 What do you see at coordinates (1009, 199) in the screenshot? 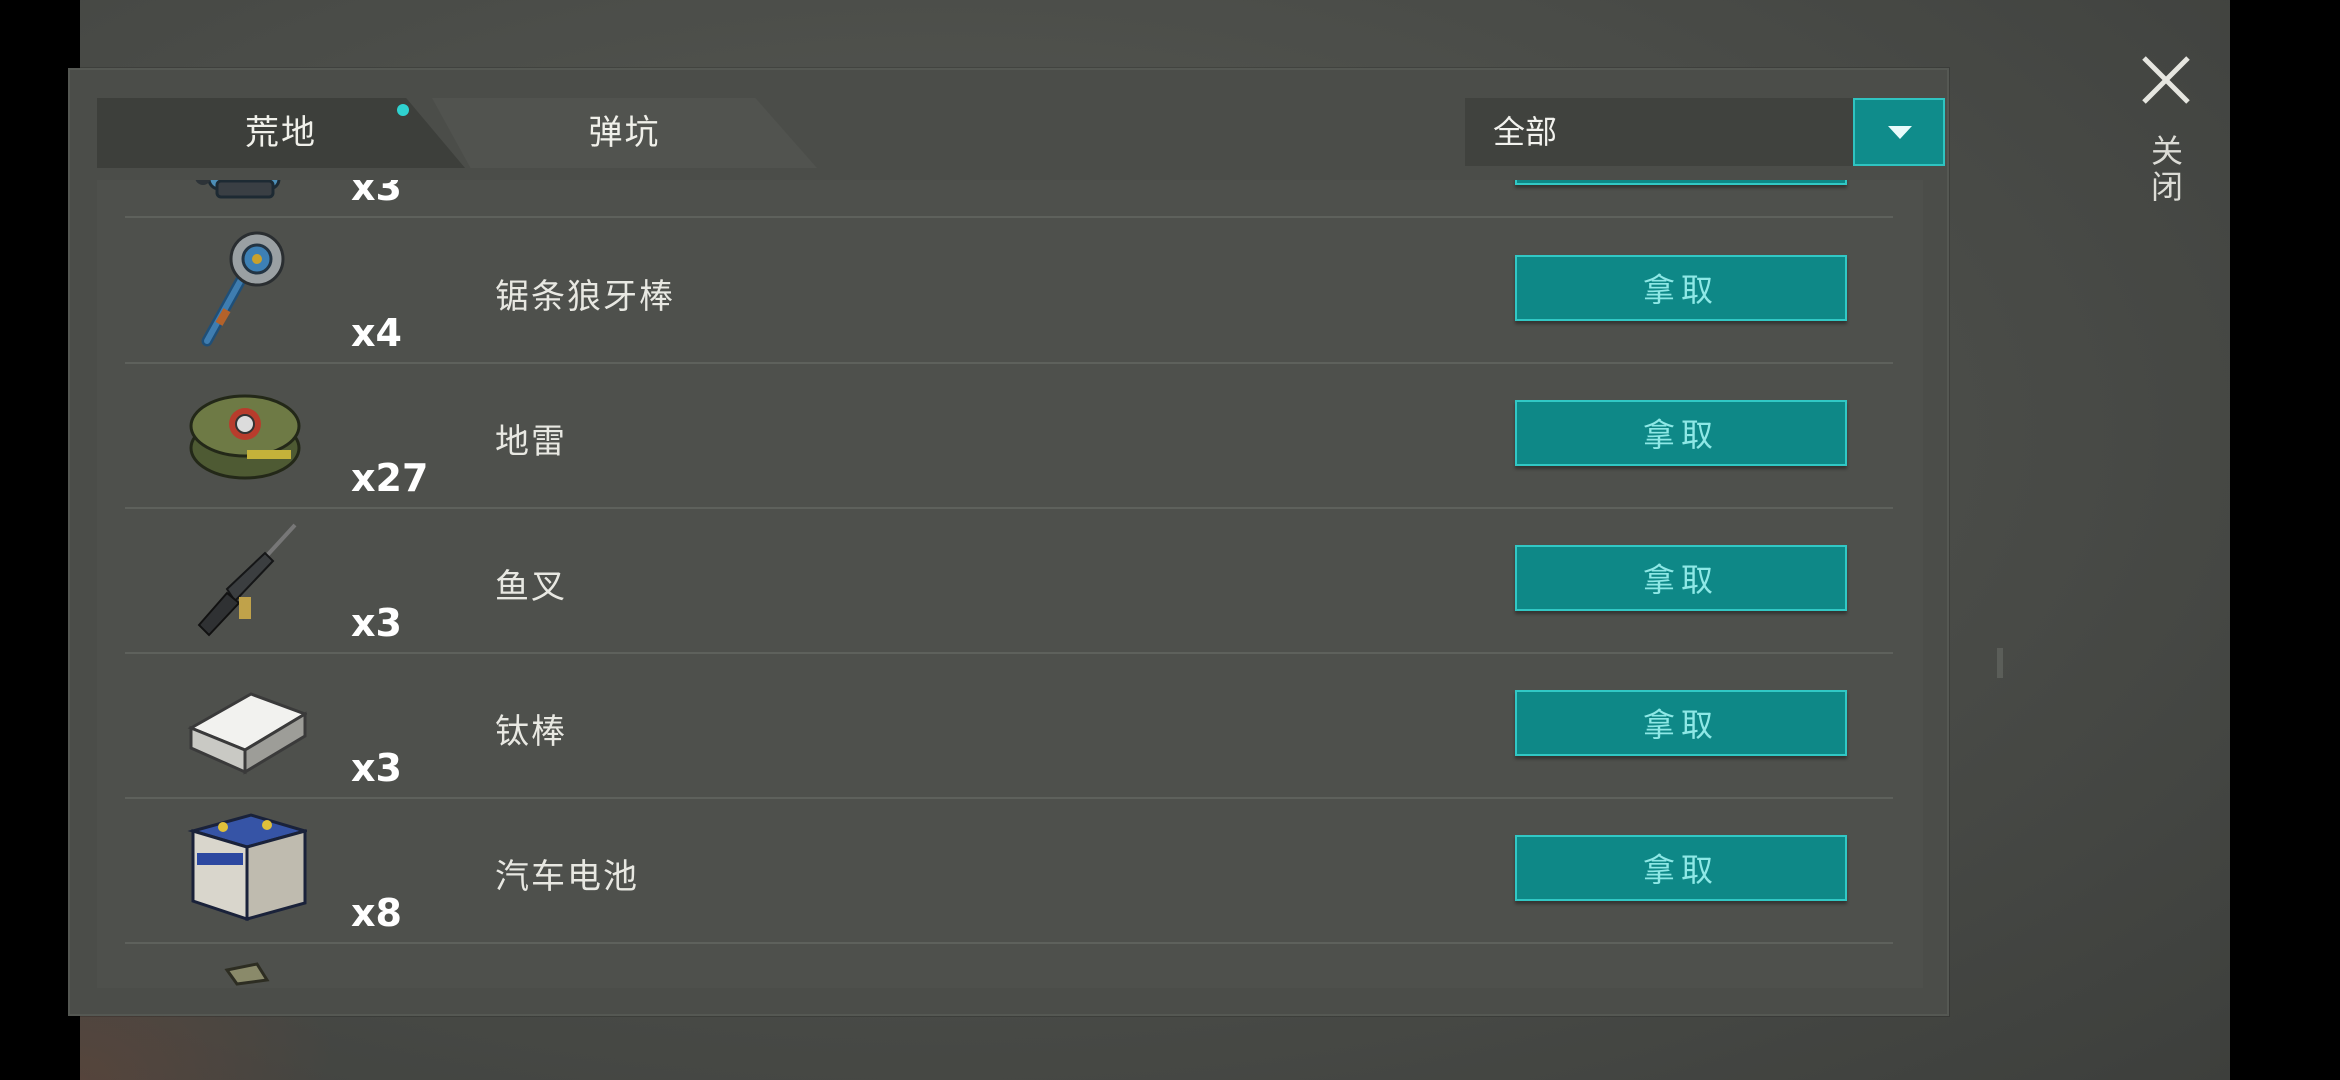
I see `list-item: x3` at bounding box center [1009, 199].